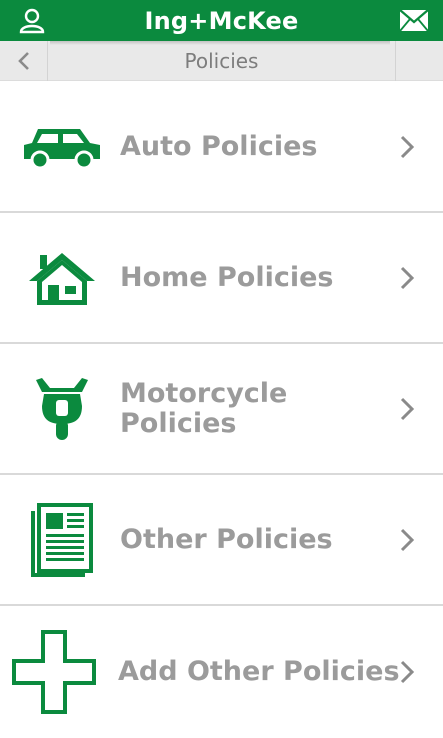 The image size is (443, 738). I want to click on list-item-label: Motorcycle Policies, so click(204, 408).